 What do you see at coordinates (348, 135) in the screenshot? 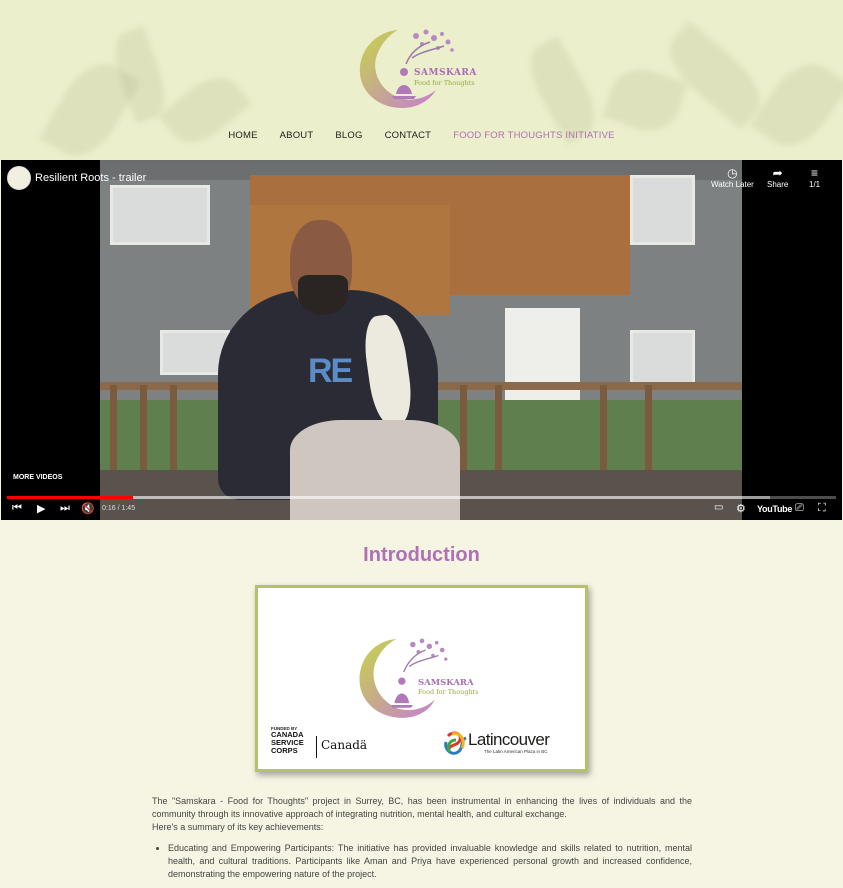
I see `nav-blog: BLOG` at bounding box center [348, 135].